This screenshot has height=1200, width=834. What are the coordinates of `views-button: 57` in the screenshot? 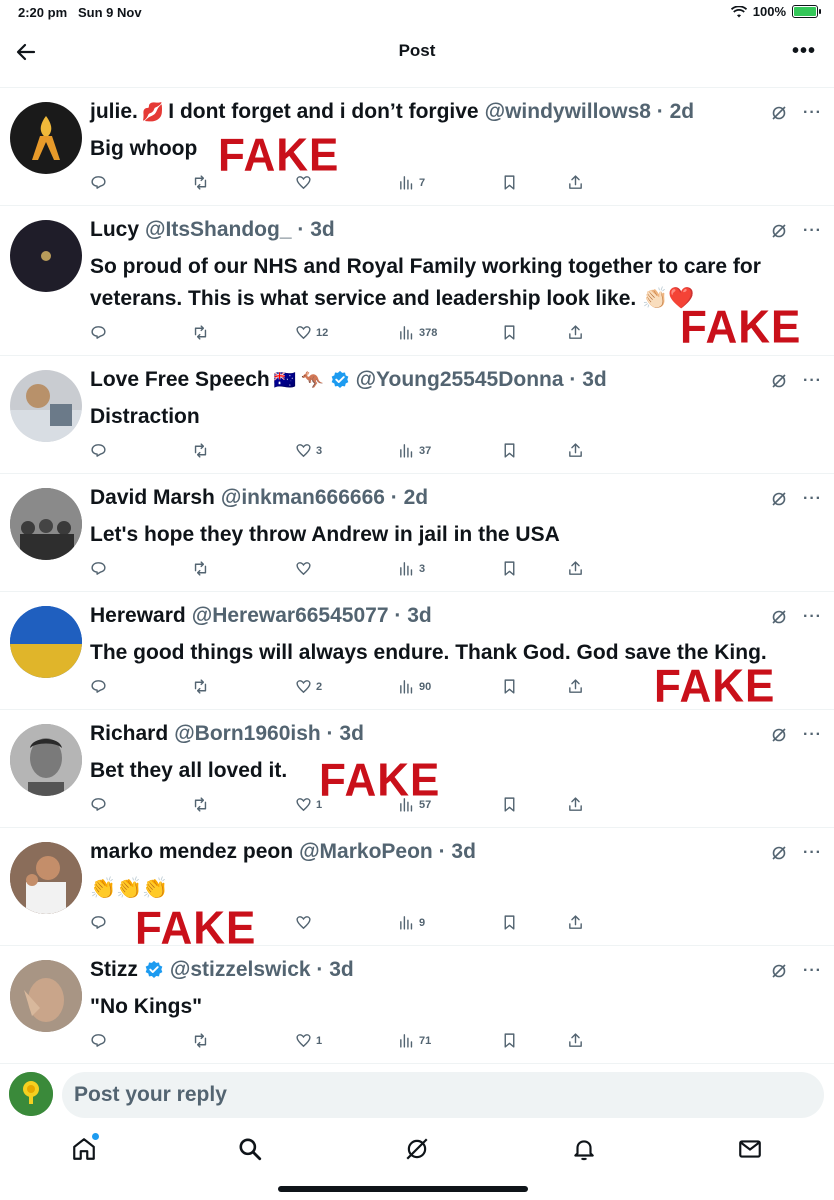 It's located at (414, 804).